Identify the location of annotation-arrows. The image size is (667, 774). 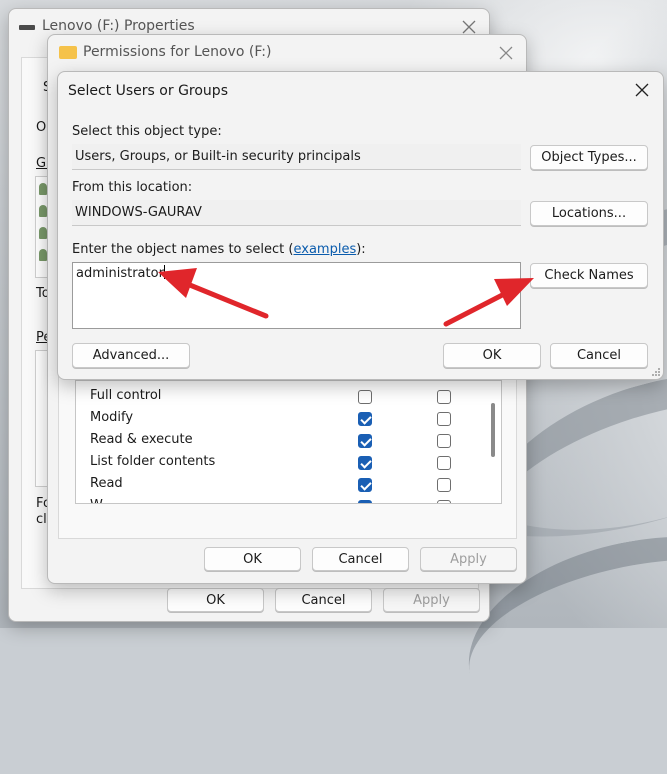
(346, 297).